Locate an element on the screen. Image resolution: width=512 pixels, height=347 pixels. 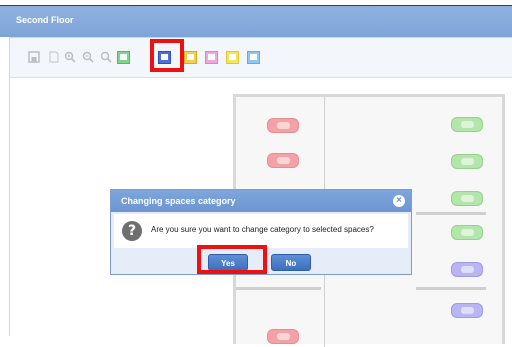
category-yellow-icon is located at coordinates (191, 58).